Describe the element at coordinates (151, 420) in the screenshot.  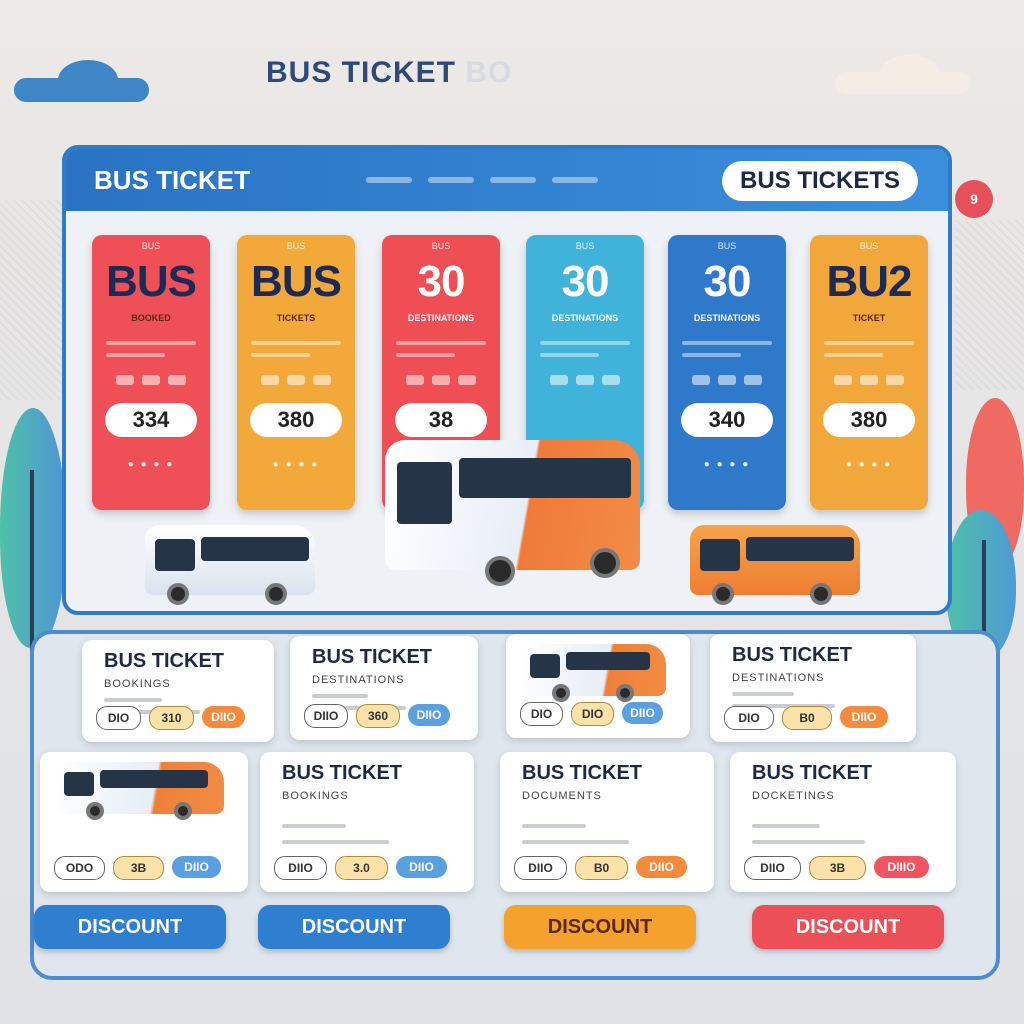
I see `ticket-price: 334` at that location.